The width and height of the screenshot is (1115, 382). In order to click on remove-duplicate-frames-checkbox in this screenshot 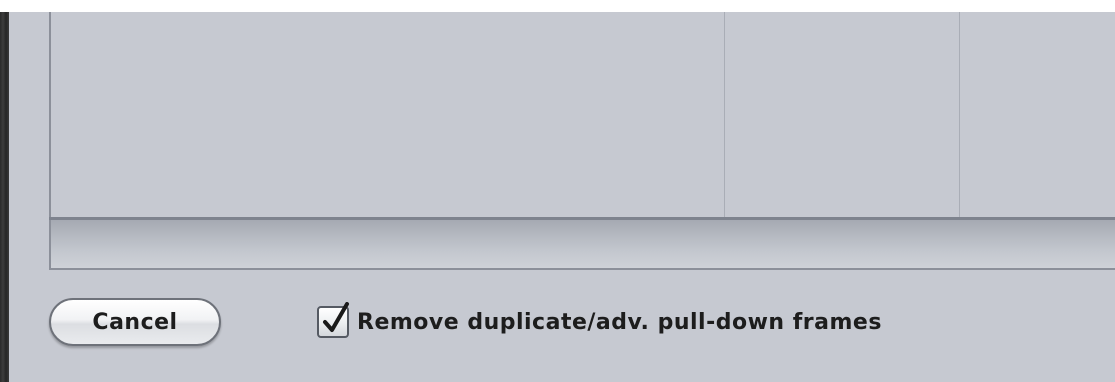, I will do `click(333, 320)`.